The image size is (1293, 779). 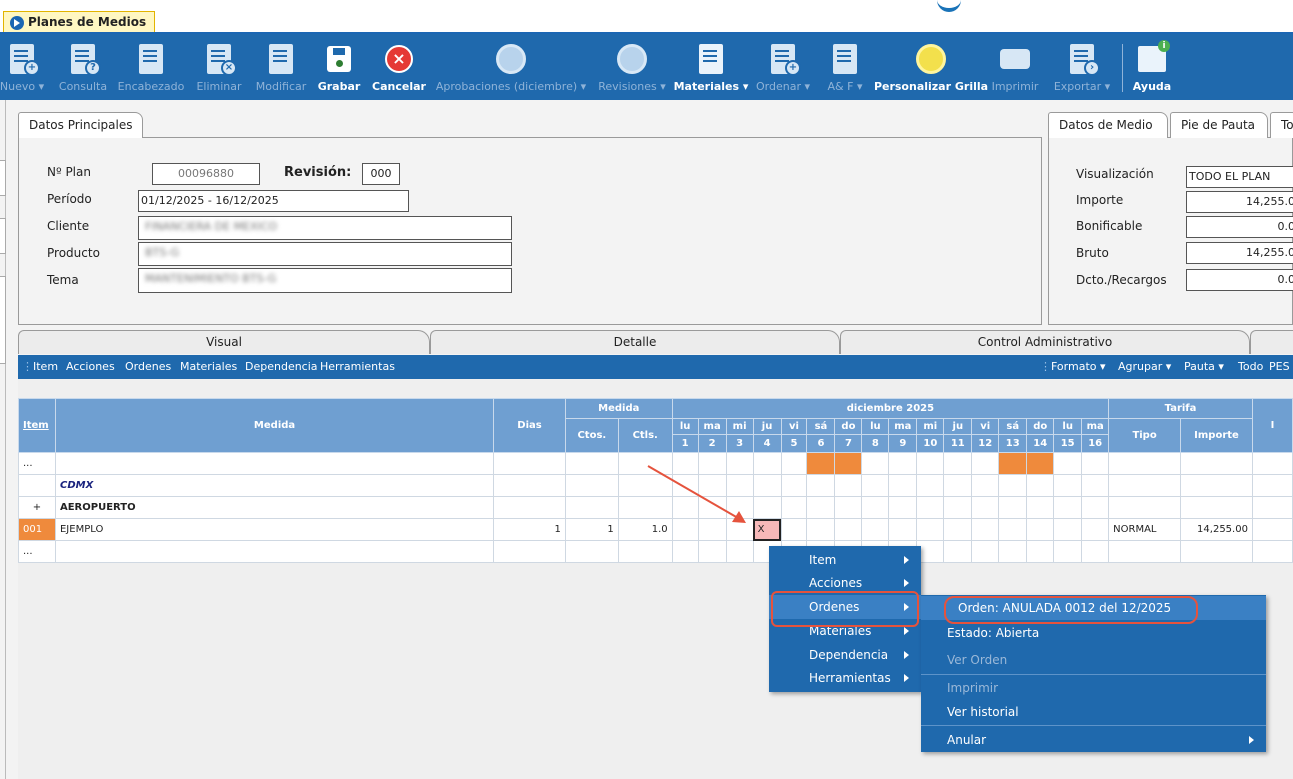 I want to click on day-name: vi, so click(x=985, y=426).